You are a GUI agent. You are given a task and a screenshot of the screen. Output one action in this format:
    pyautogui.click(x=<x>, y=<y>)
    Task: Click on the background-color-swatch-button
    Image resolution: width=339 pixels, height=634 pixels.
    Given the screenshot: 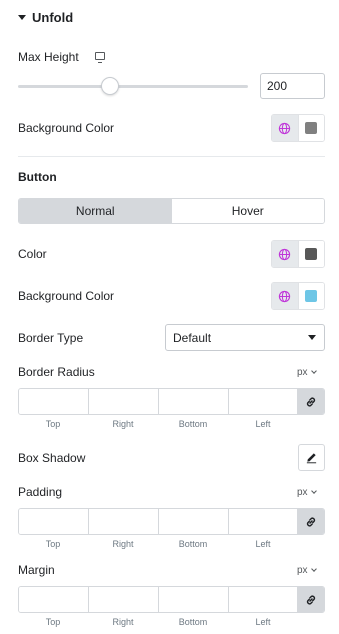 What is the action you would take?
    pyautogui.click(x=310, y=128)
    